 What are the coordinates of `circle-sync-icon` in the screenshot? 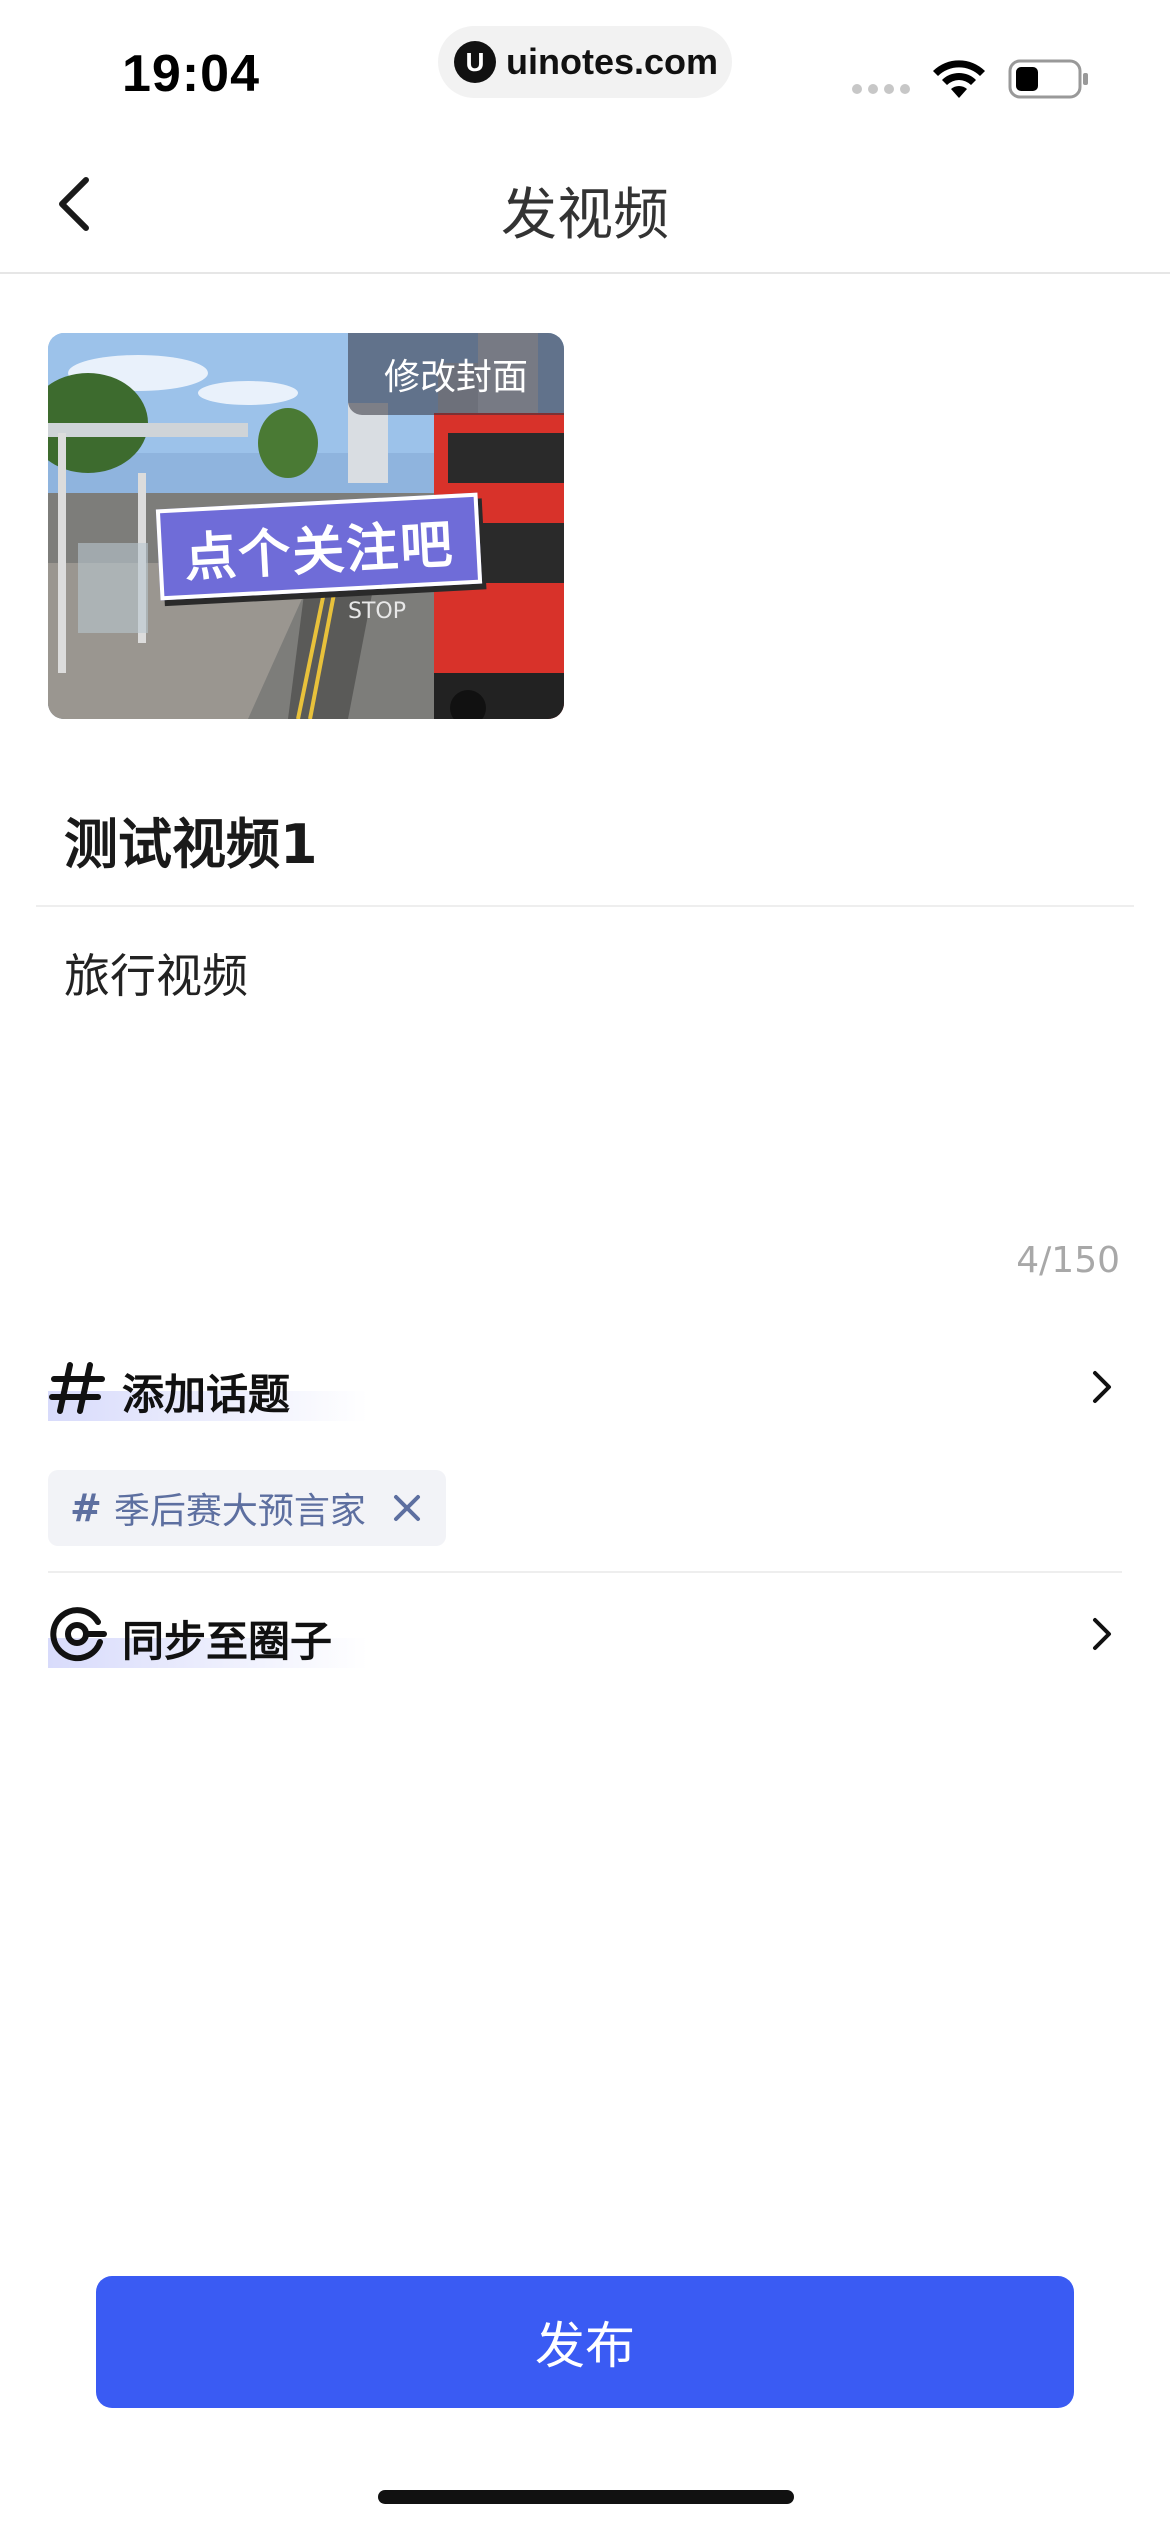 It's located at (78, 1634).